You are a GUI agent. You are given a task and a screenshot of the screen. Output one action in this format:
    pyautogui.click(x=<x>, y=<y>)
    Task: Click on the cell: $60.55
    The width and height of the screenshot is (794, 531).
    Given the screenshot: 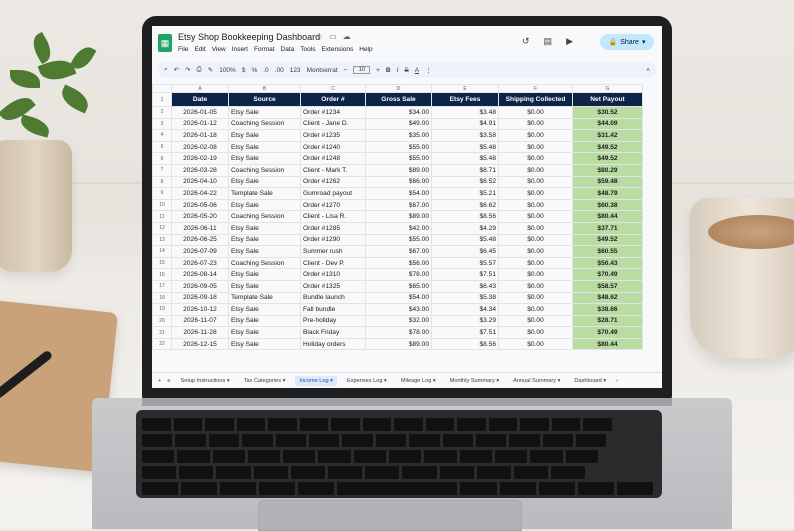 What is the action you would take?
    pyautogui.click(x=607, y=251)
    